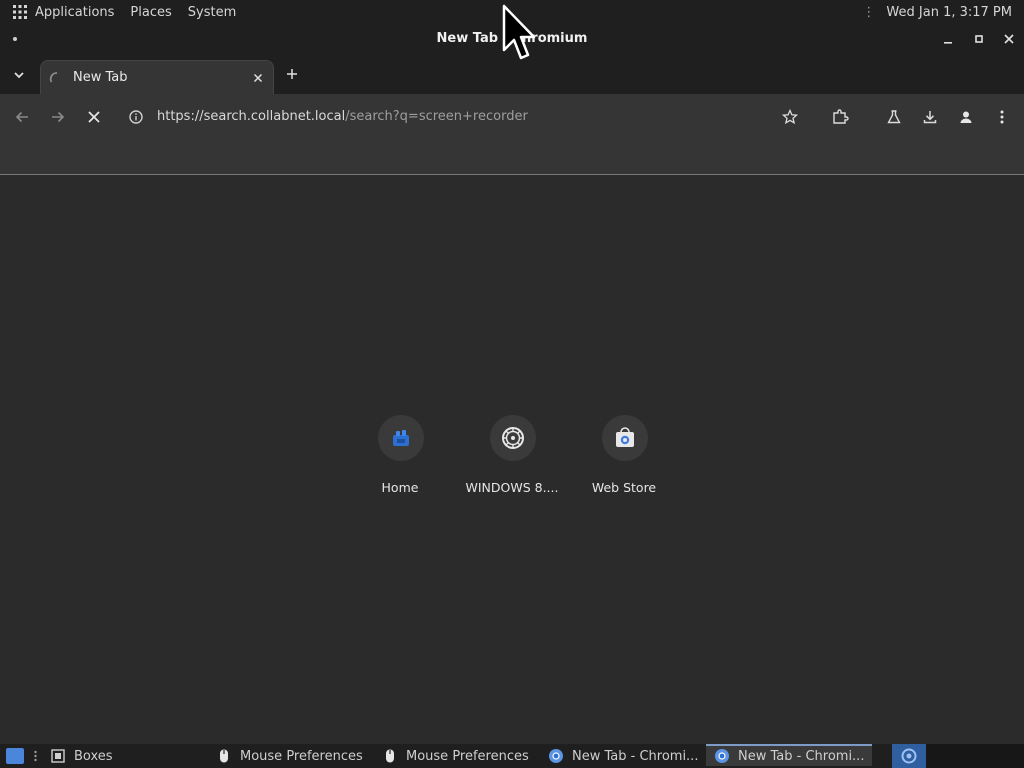 The height and width of the screenshot is (768, 1024). Describe the element at coordinates (894, 117) in the screenshot. I see `labs-flask-icon` at that location.